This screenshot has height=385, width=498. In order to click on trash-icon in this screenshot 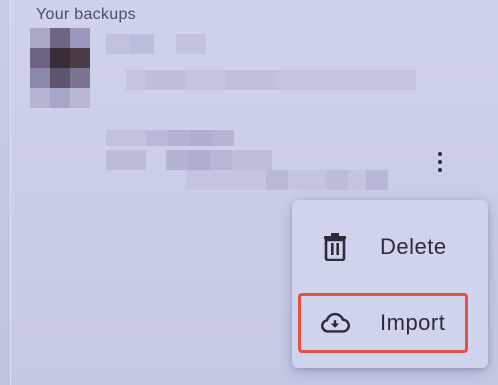, I will do `click(335, 247)`.